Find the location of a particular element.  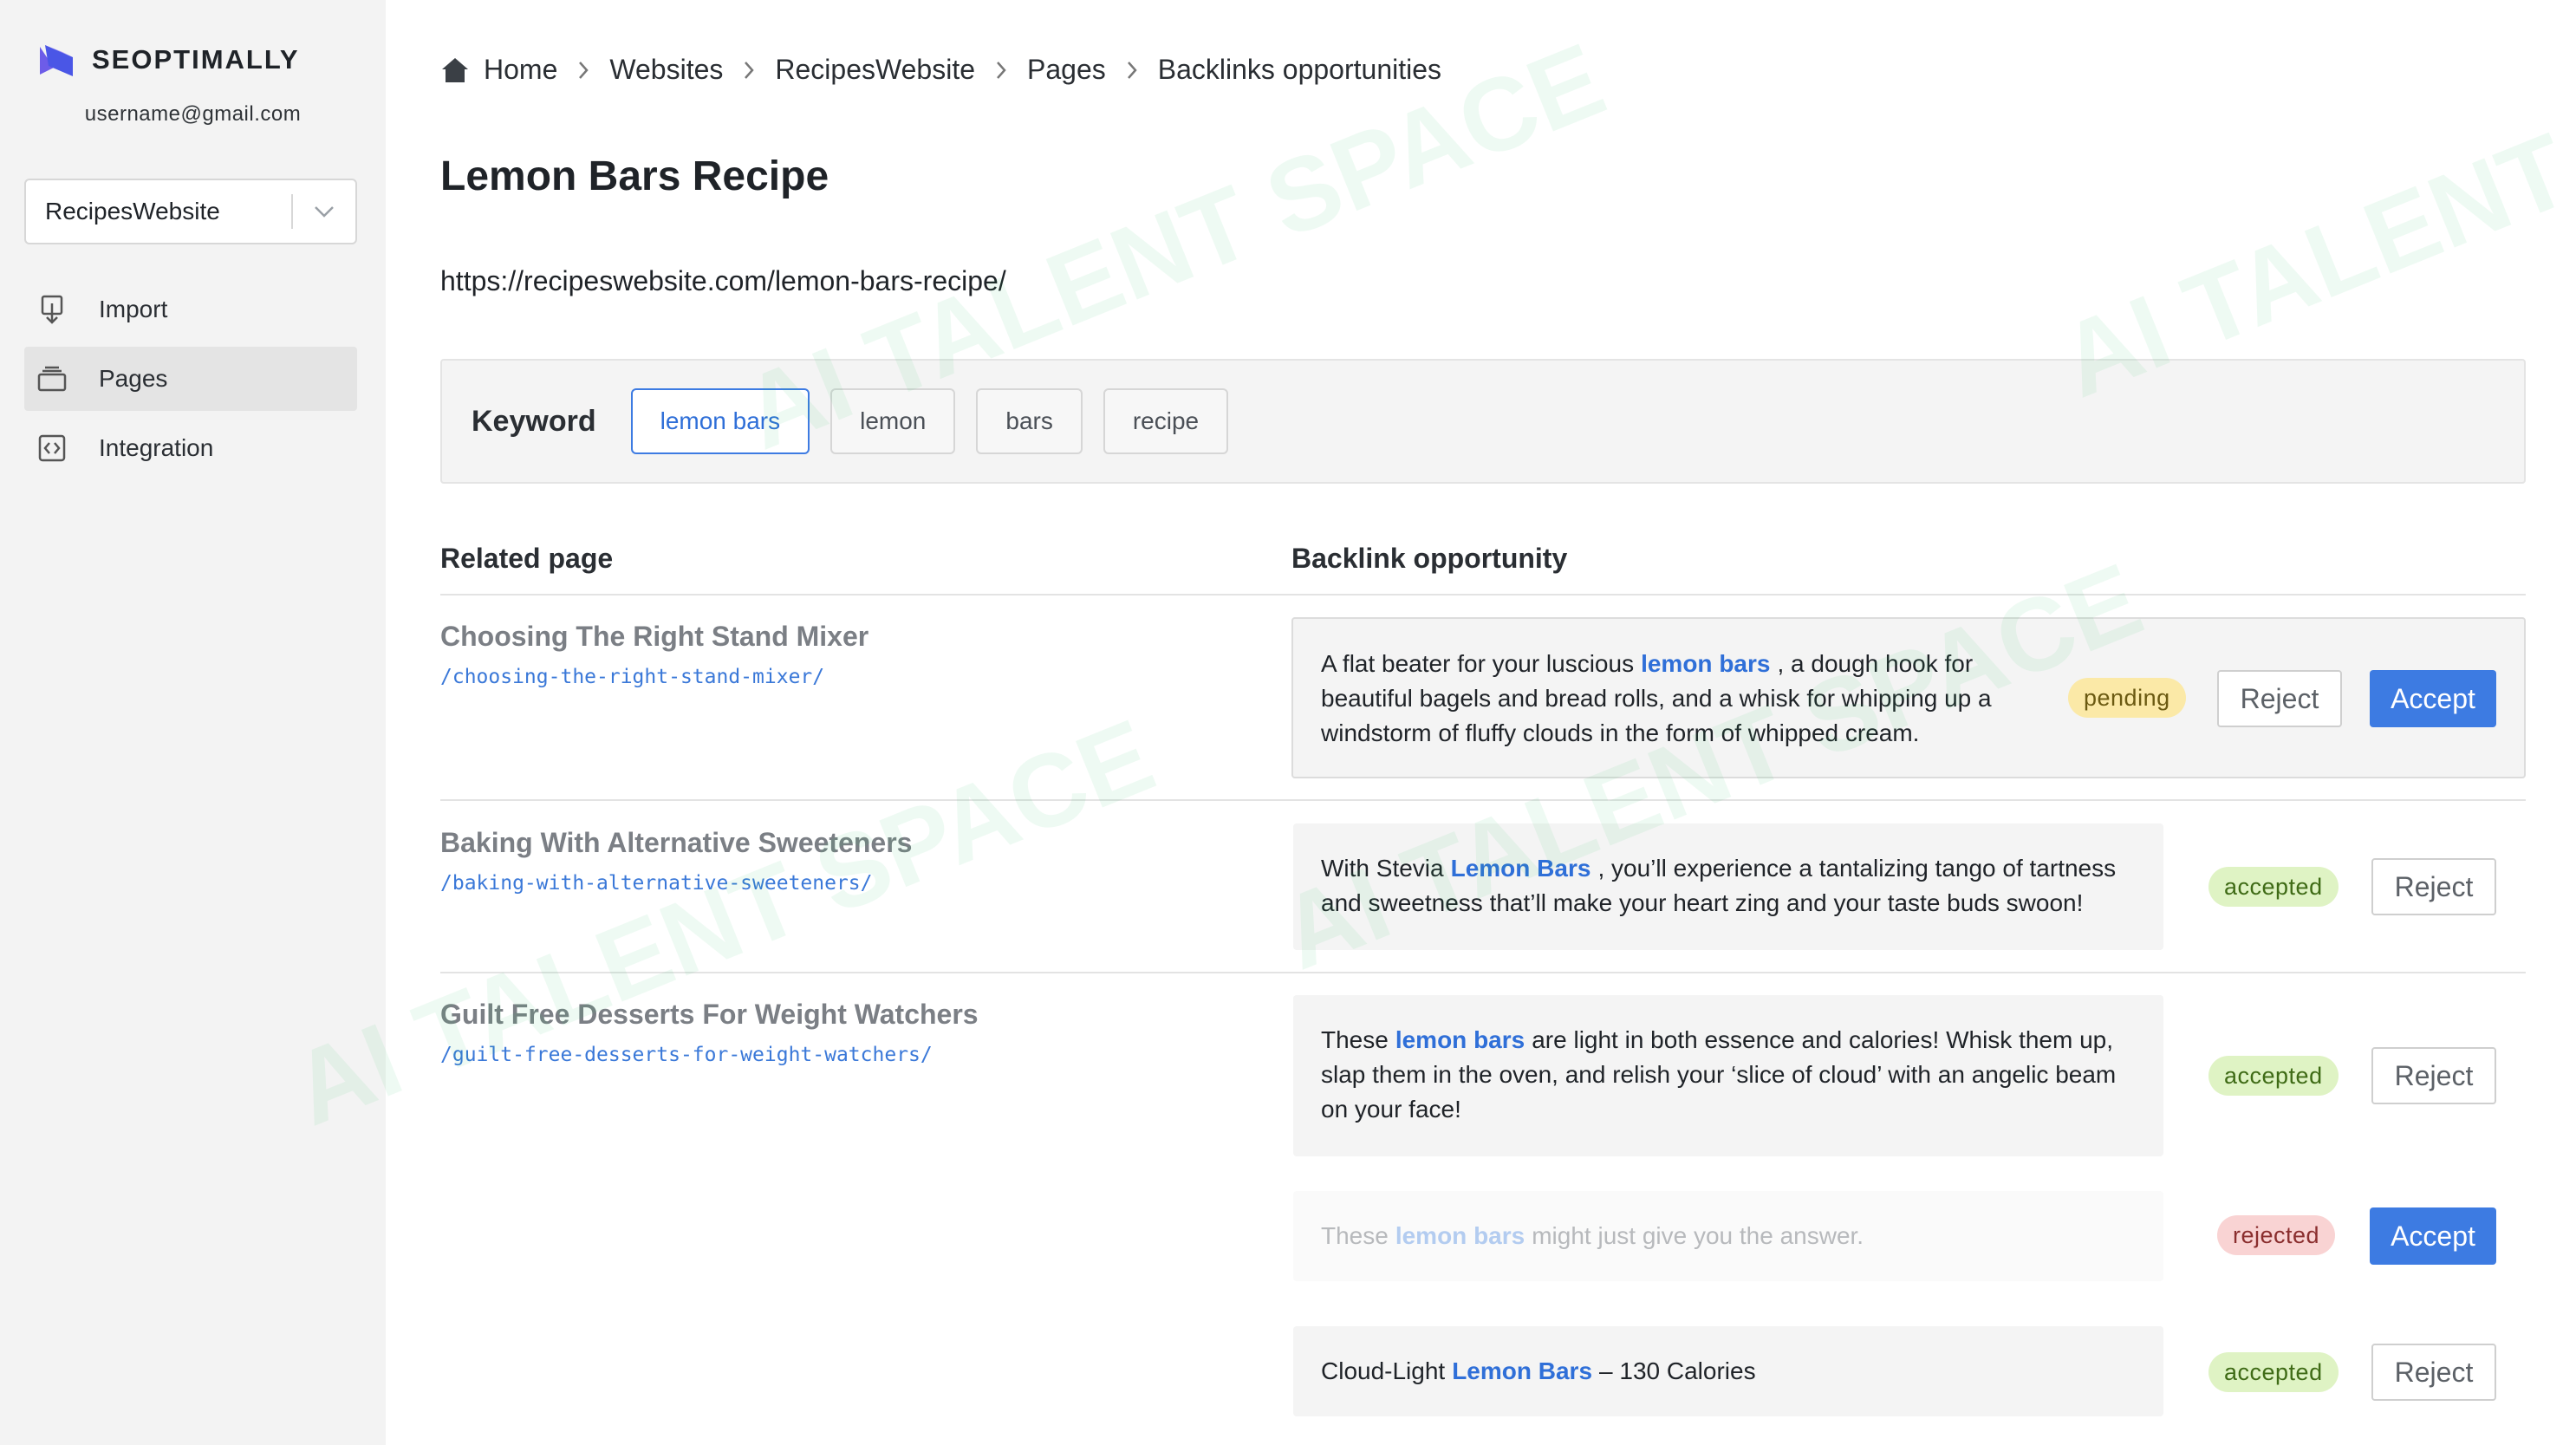

keyword-chip-bars: bars is located at coordinates (1029, 421).